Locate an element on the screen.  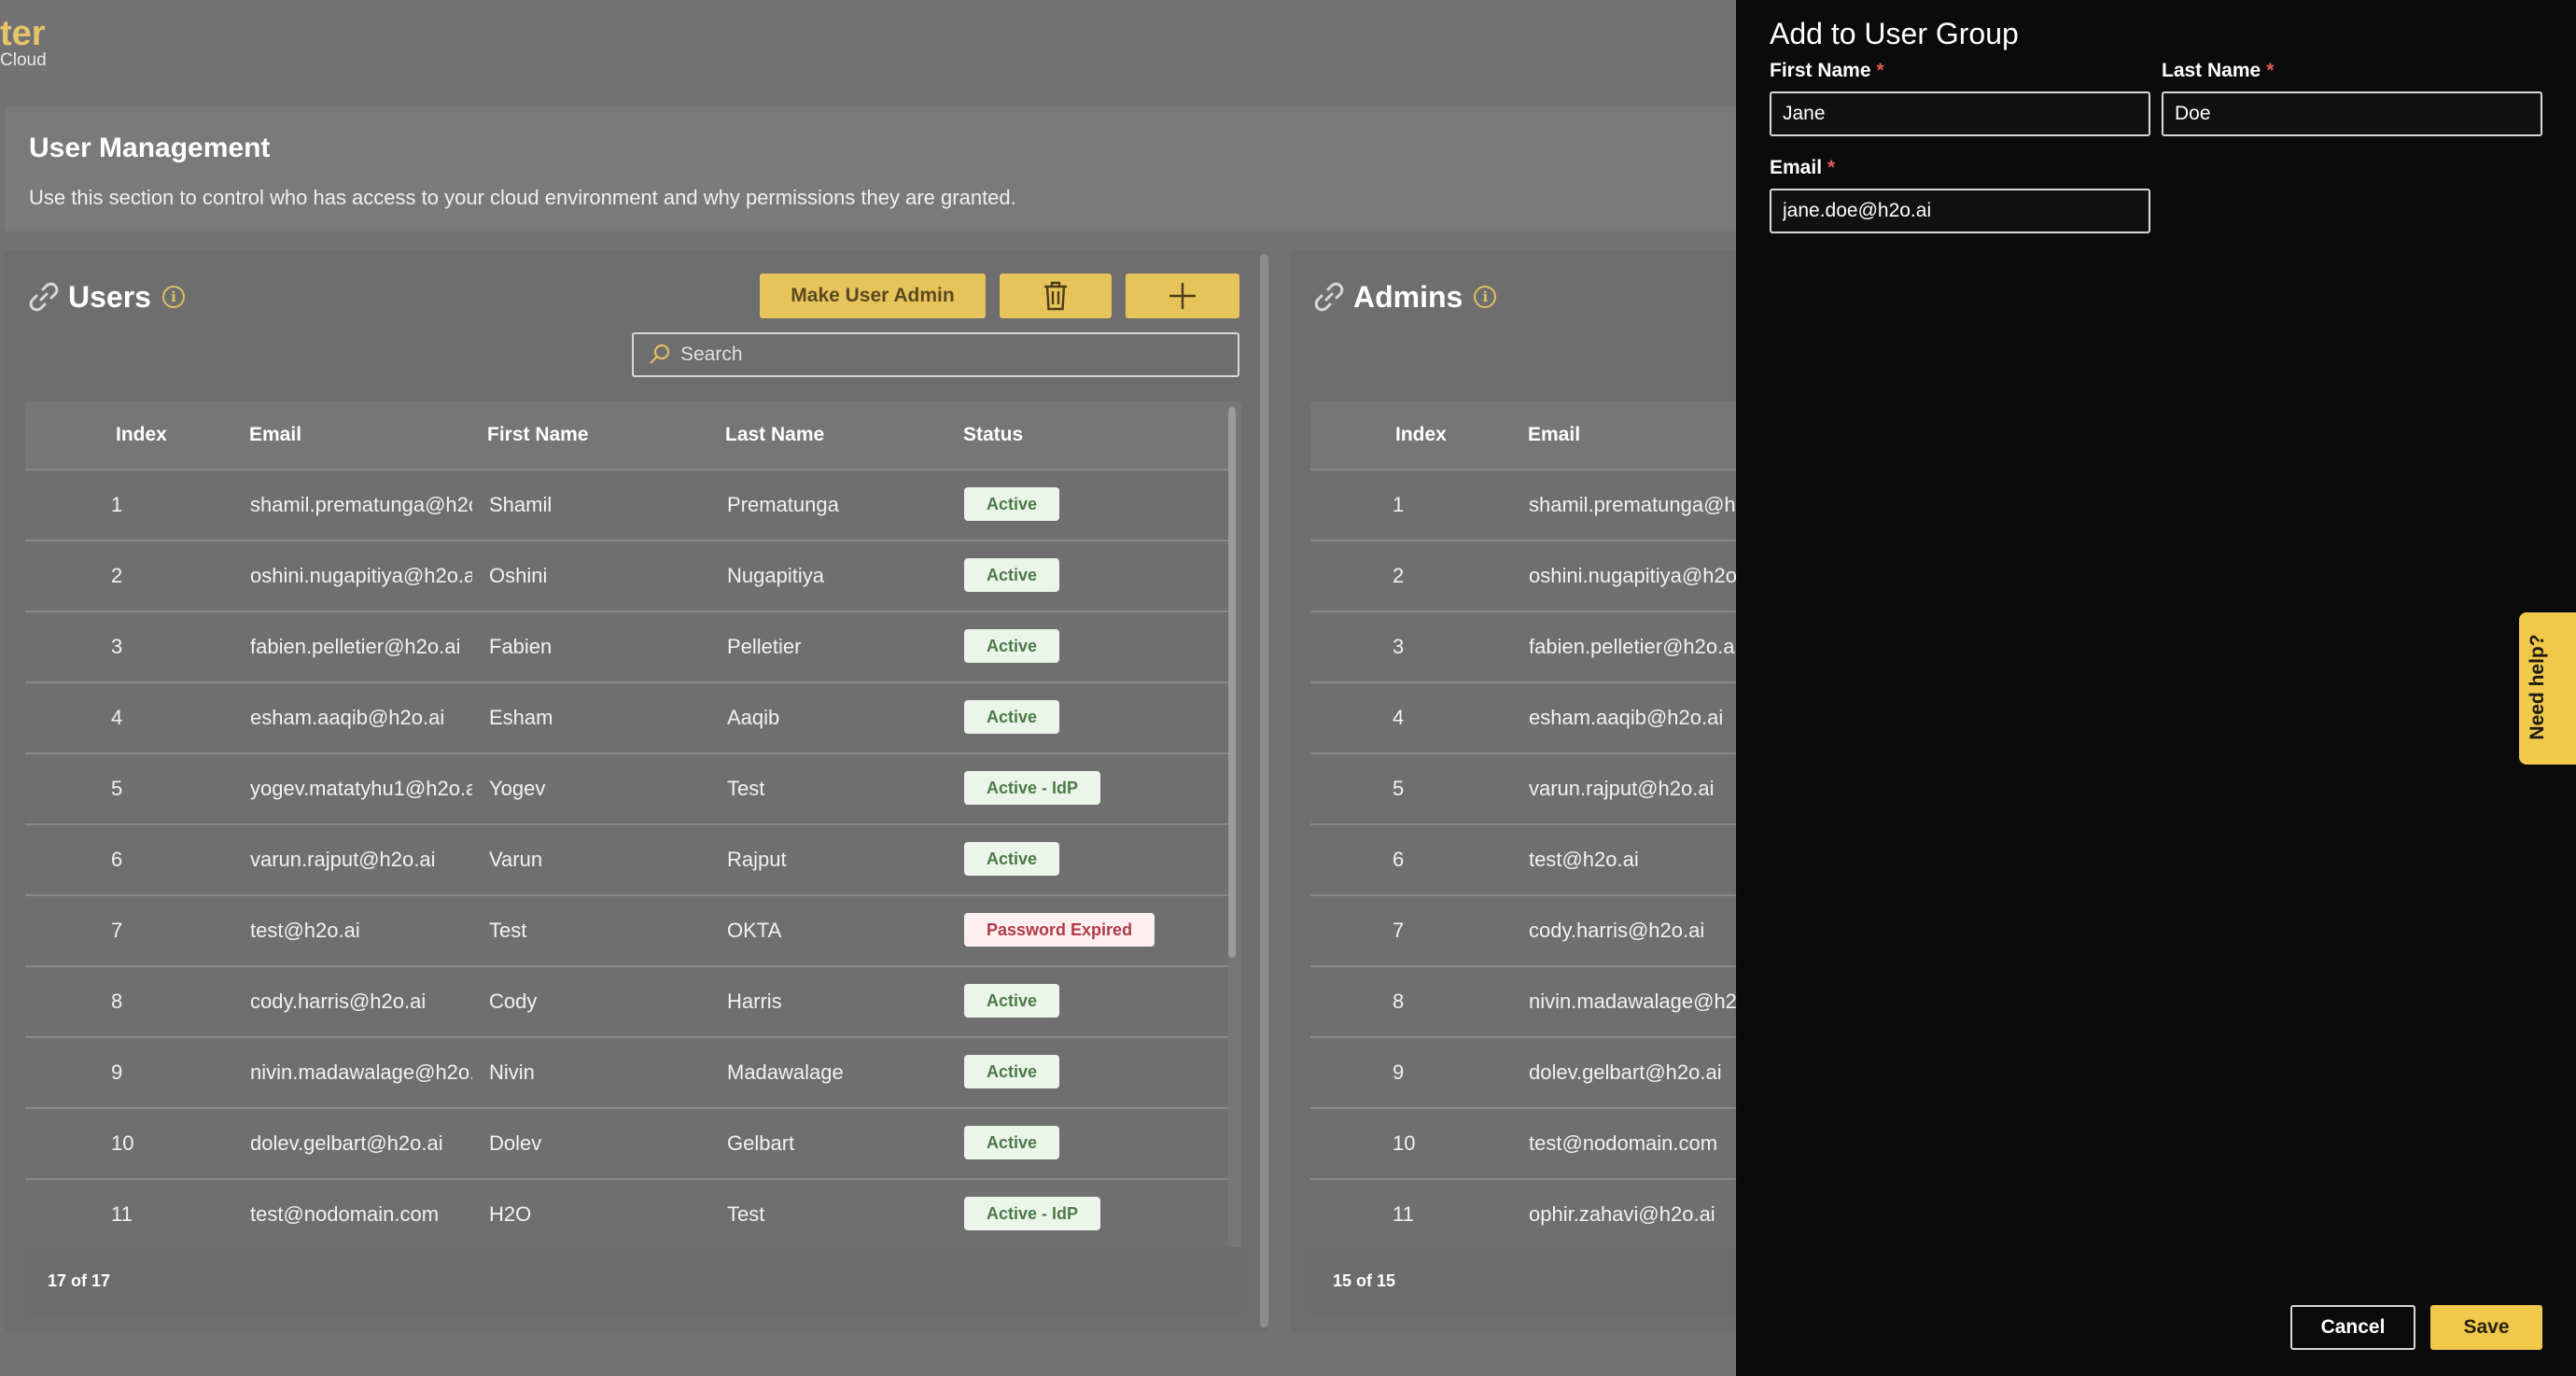
last-name-field is located at coordinates (2352, 113).